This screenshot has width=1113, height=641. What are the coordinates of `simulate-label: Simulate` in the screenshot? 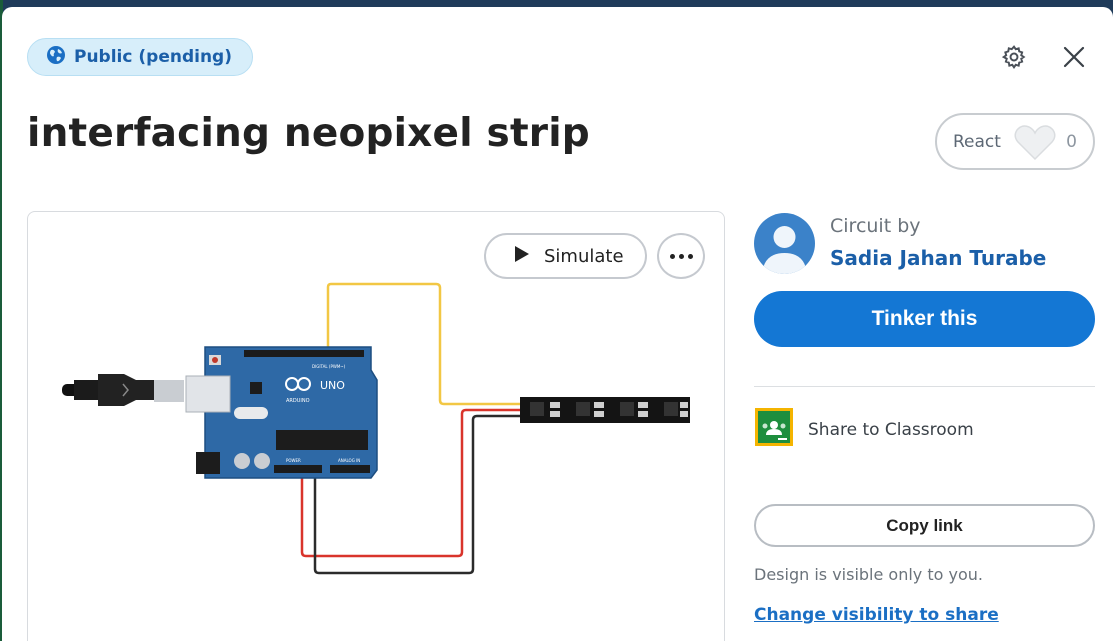 It's located at (584, 256).